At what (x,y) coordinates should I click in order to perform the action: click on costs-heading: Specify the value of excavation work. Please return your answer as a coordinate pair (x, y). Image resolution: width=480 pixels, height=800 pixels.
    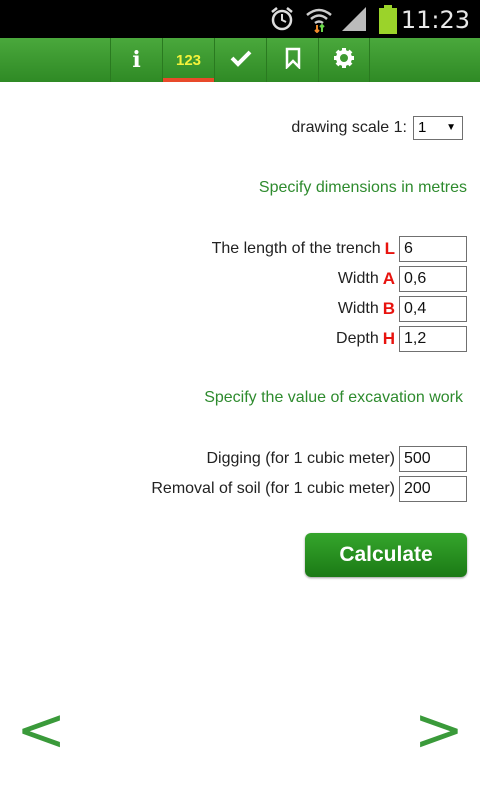
    Looking at the image, I should click on (333, 397).